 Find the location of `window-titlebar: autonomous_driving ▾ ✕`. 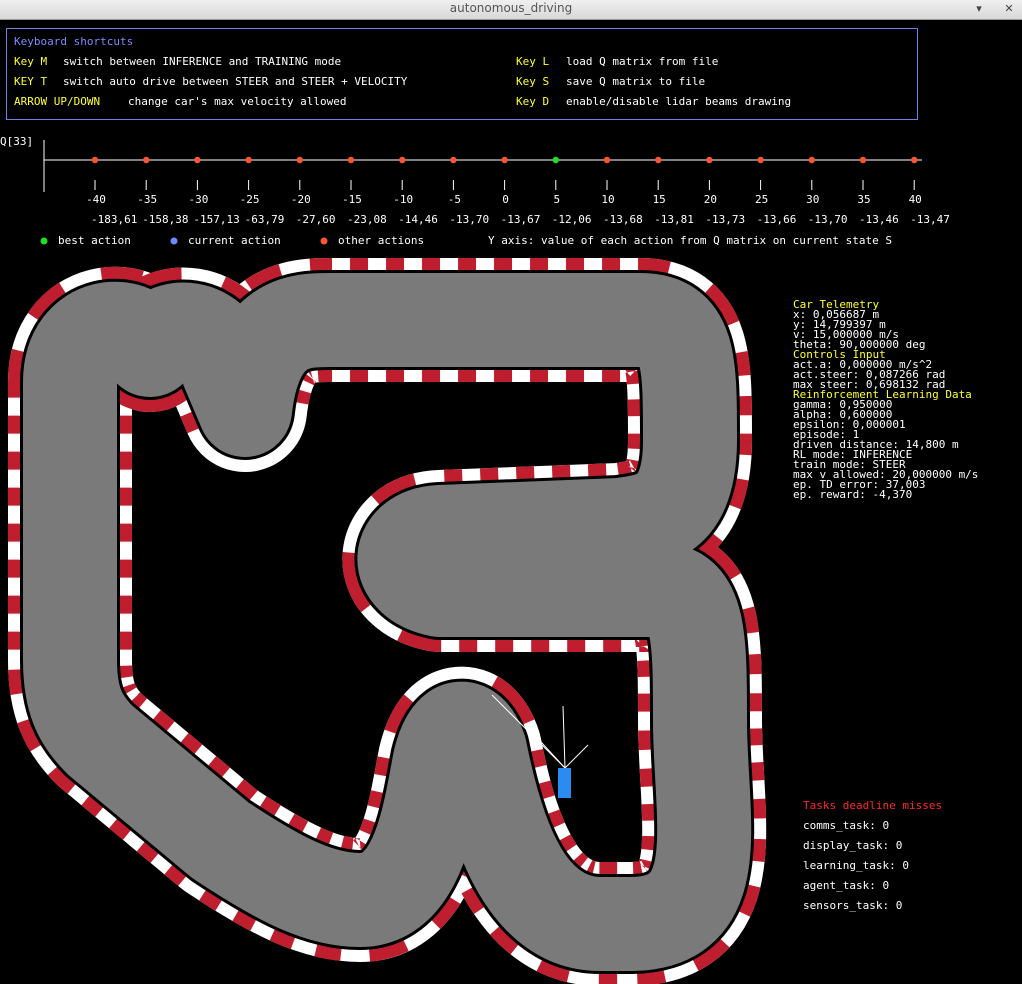

window-titlebar: autonomous_driving ▾ ✕ is located at coordinates (511, 10).